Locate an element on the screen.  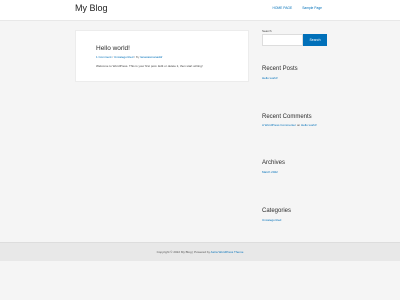
nav-item-home-page: HOME PAGE is located at coordinates (282, 8).